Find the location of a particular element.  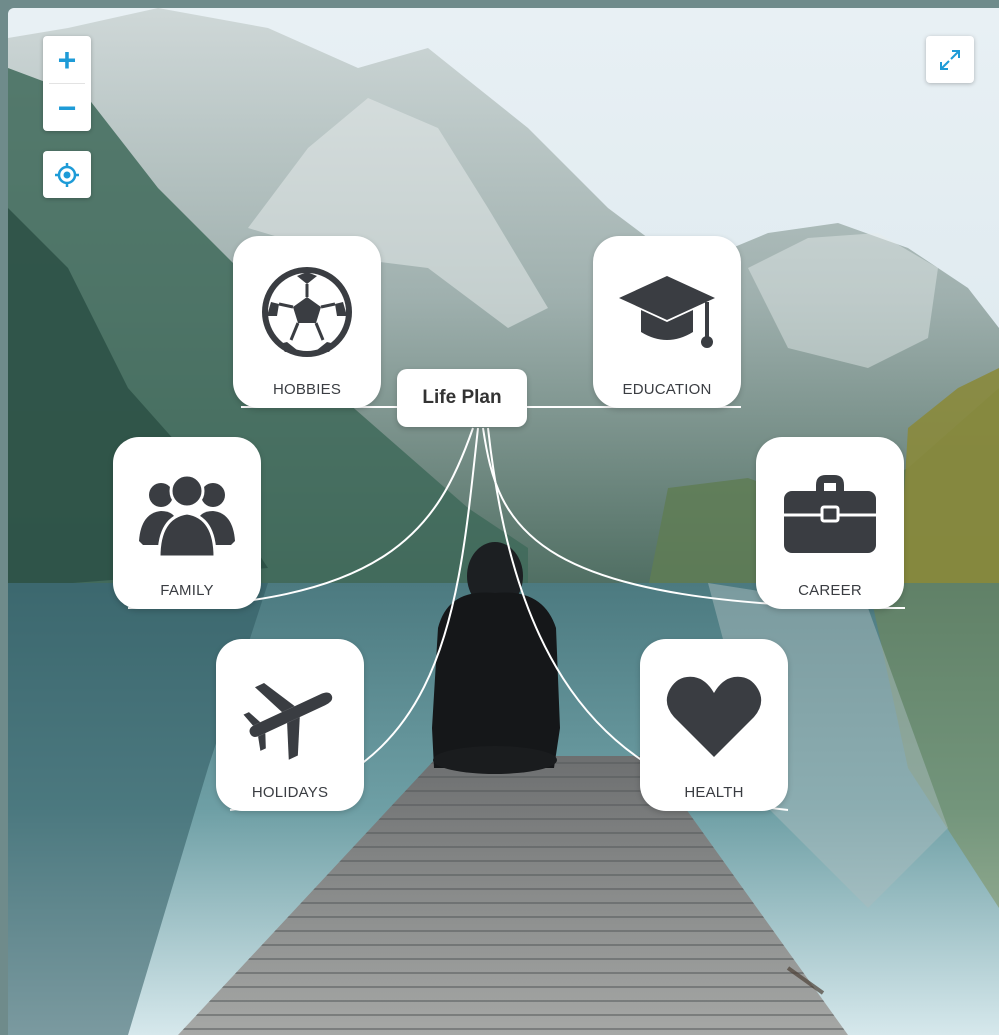

graduation-cap-icon is located at coordinates (667, 312).